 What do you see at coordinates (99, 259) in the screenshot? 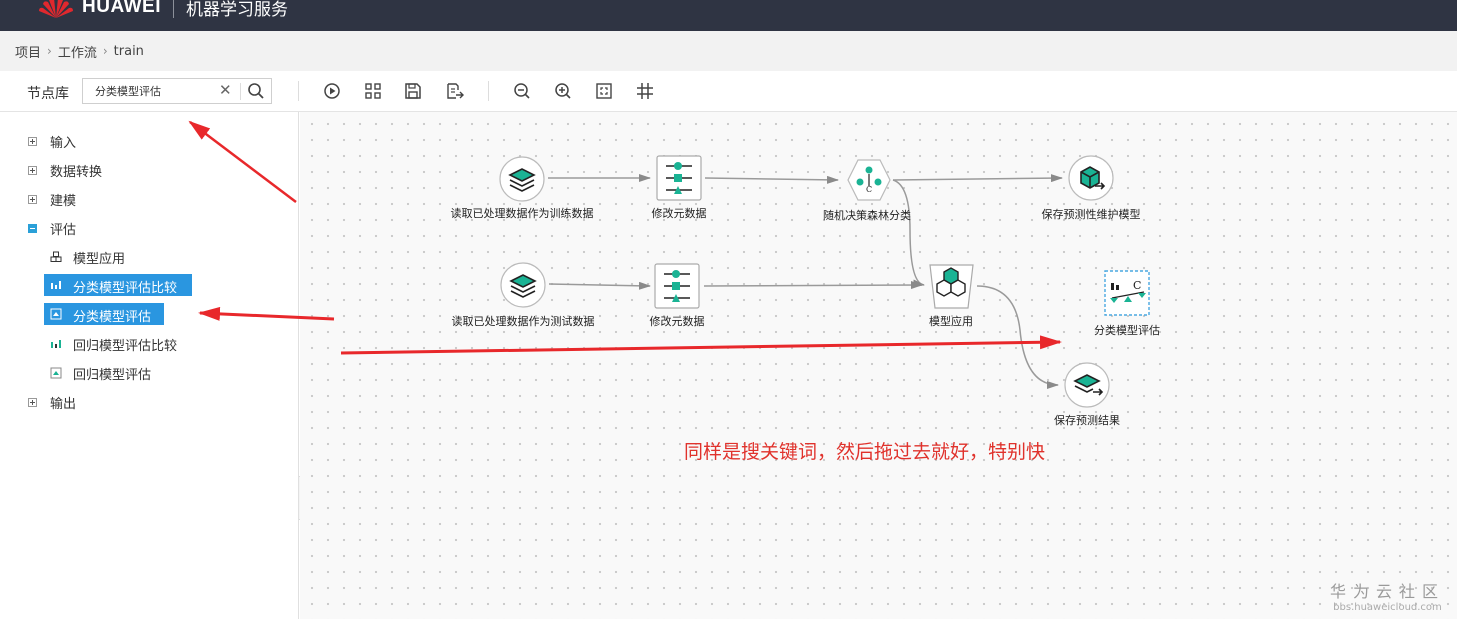
I see `tree-item-label: 模型应用` at bounding box center [99, 259].